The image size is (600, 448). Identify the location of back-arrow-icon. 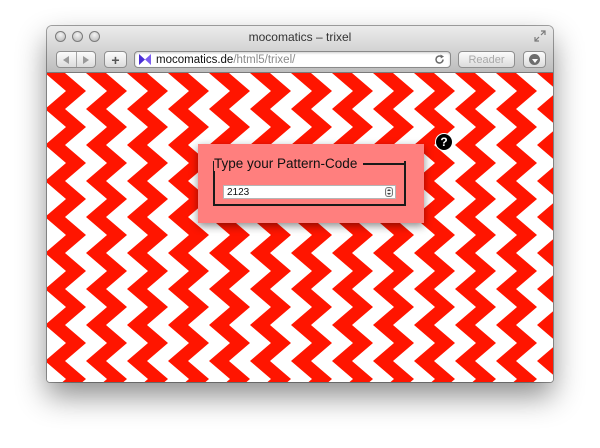
(66, 59).